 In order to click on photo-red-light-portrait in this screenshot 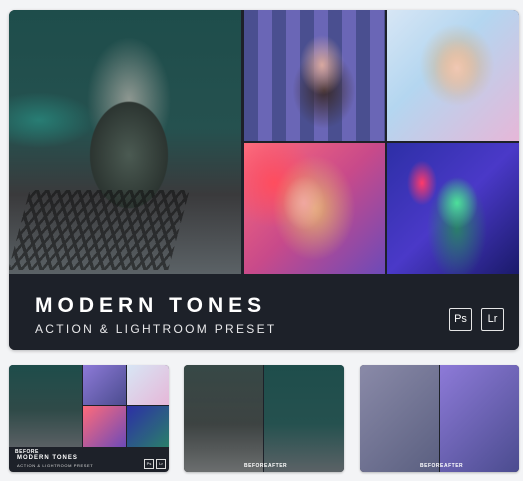, I will do `click(314, 208)`.